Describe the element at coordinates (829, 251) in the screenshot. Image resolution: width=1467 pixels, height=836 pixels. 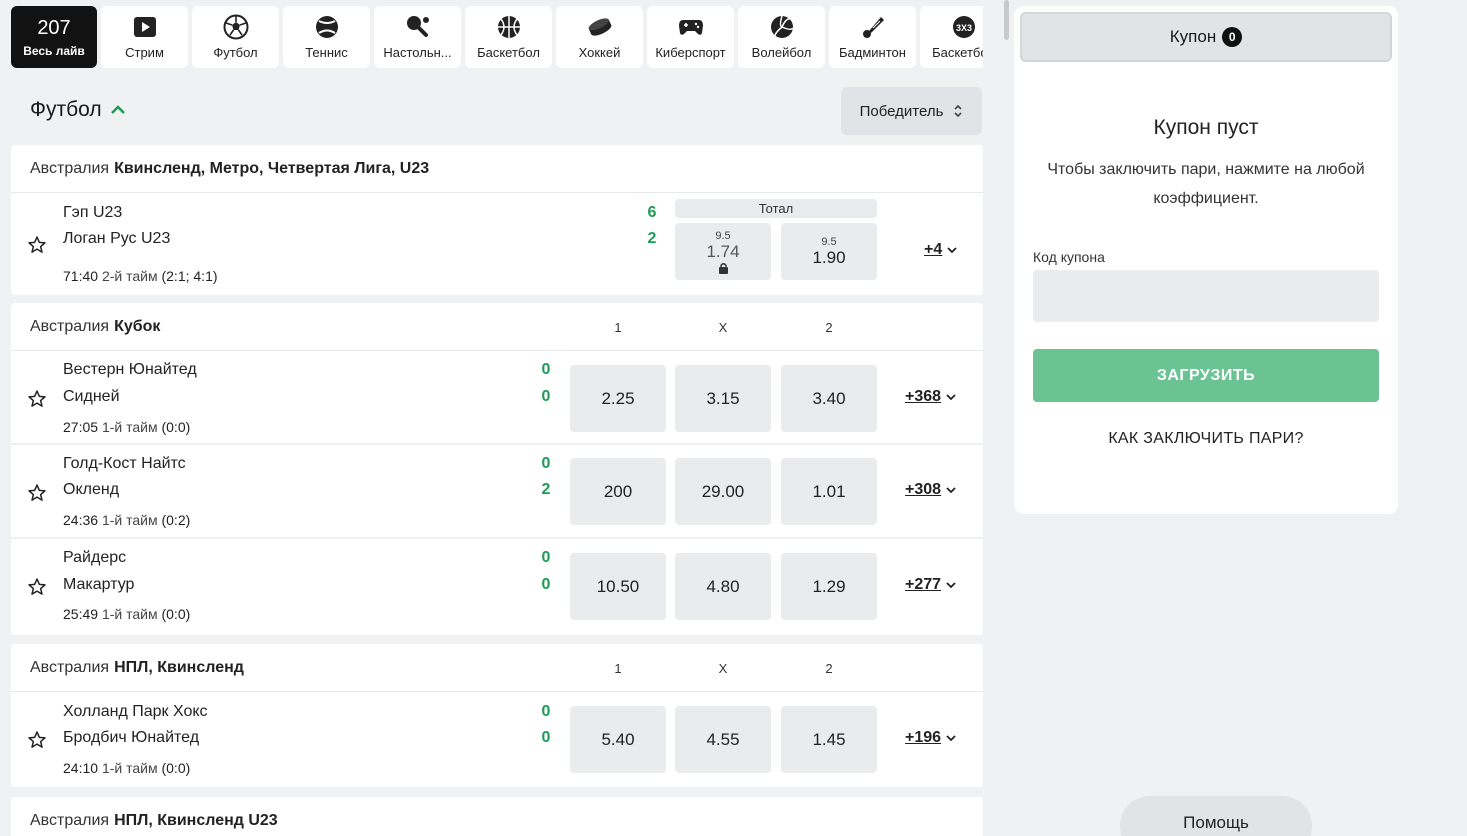
I see `odd-button: 9.5 1.90` at that location.